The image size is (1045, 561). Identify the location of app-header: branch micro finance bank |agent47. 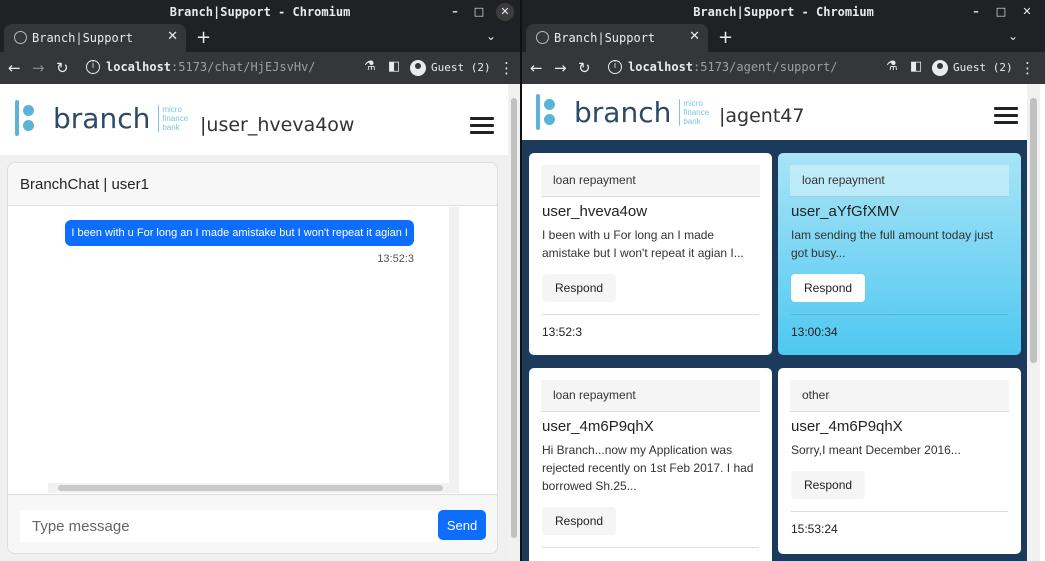
(774, 112).